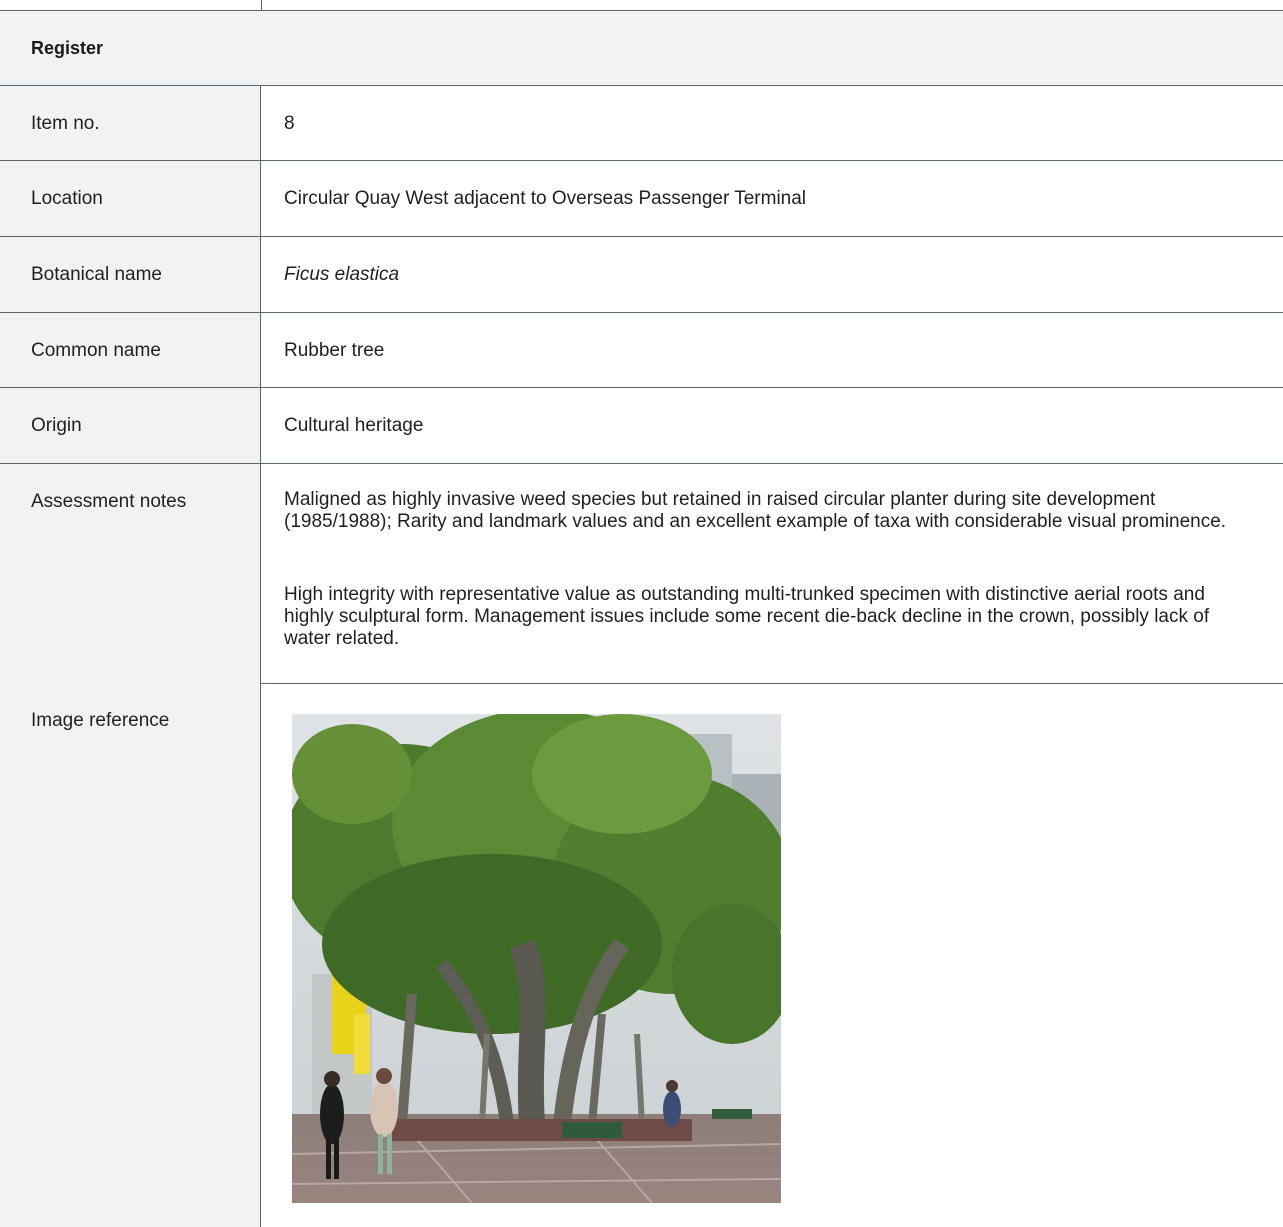  What do you see at coordinates (261, 5) in the screenshot?
I see `top-column-rule` at bounding box center [261, 5].